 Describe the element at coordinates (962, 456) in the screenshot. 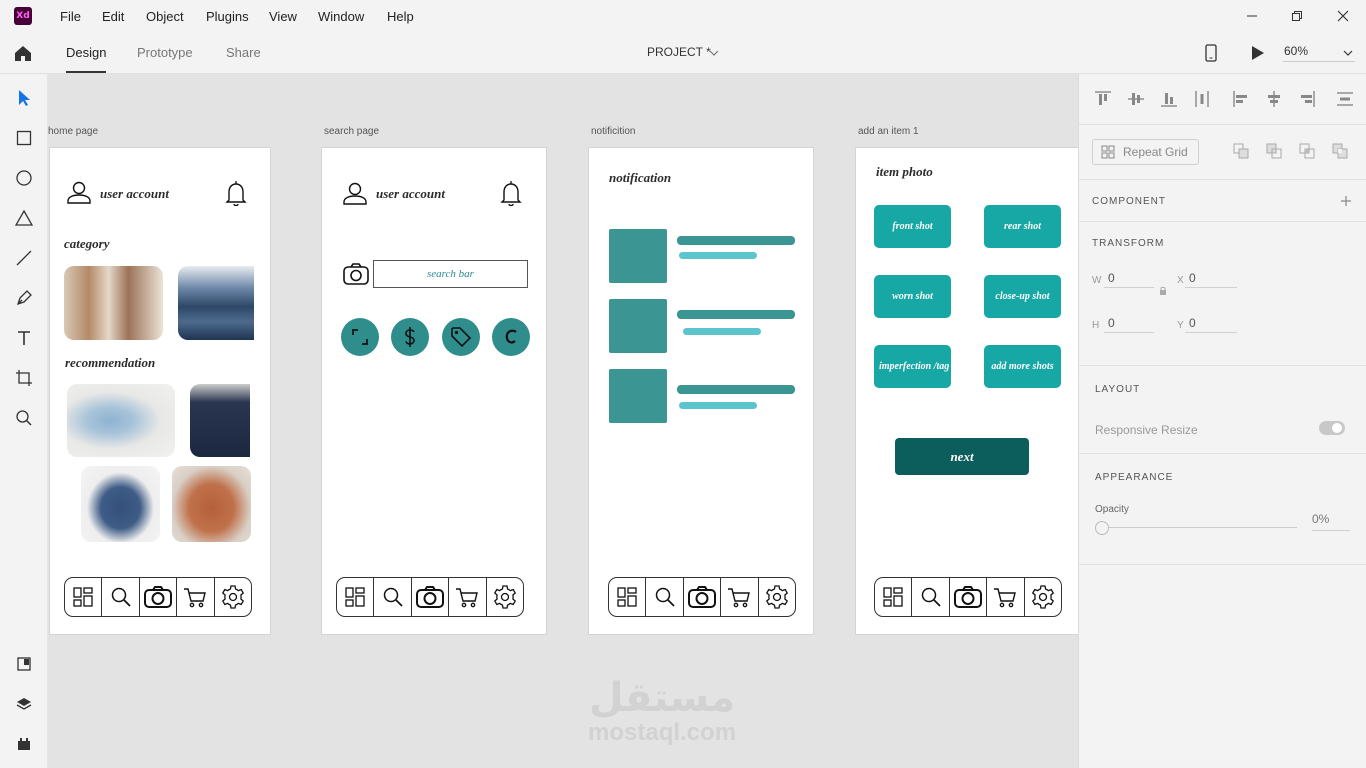

I see `next-button: next` at that location.